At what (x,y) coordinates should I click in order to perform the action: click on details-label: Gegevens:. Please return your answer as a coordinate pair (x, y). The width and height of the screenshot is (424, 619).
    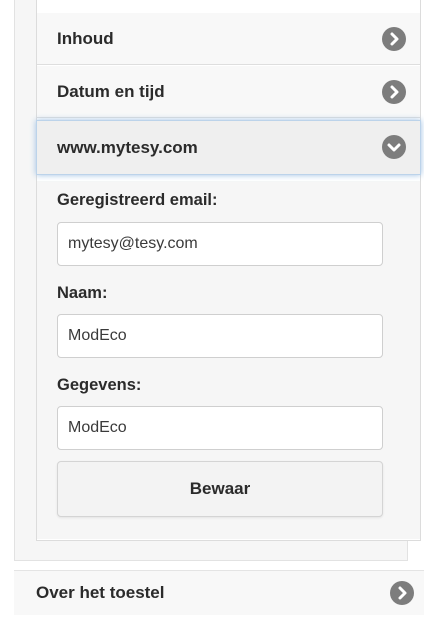
    Looking at the image, I should click on (99, 385).